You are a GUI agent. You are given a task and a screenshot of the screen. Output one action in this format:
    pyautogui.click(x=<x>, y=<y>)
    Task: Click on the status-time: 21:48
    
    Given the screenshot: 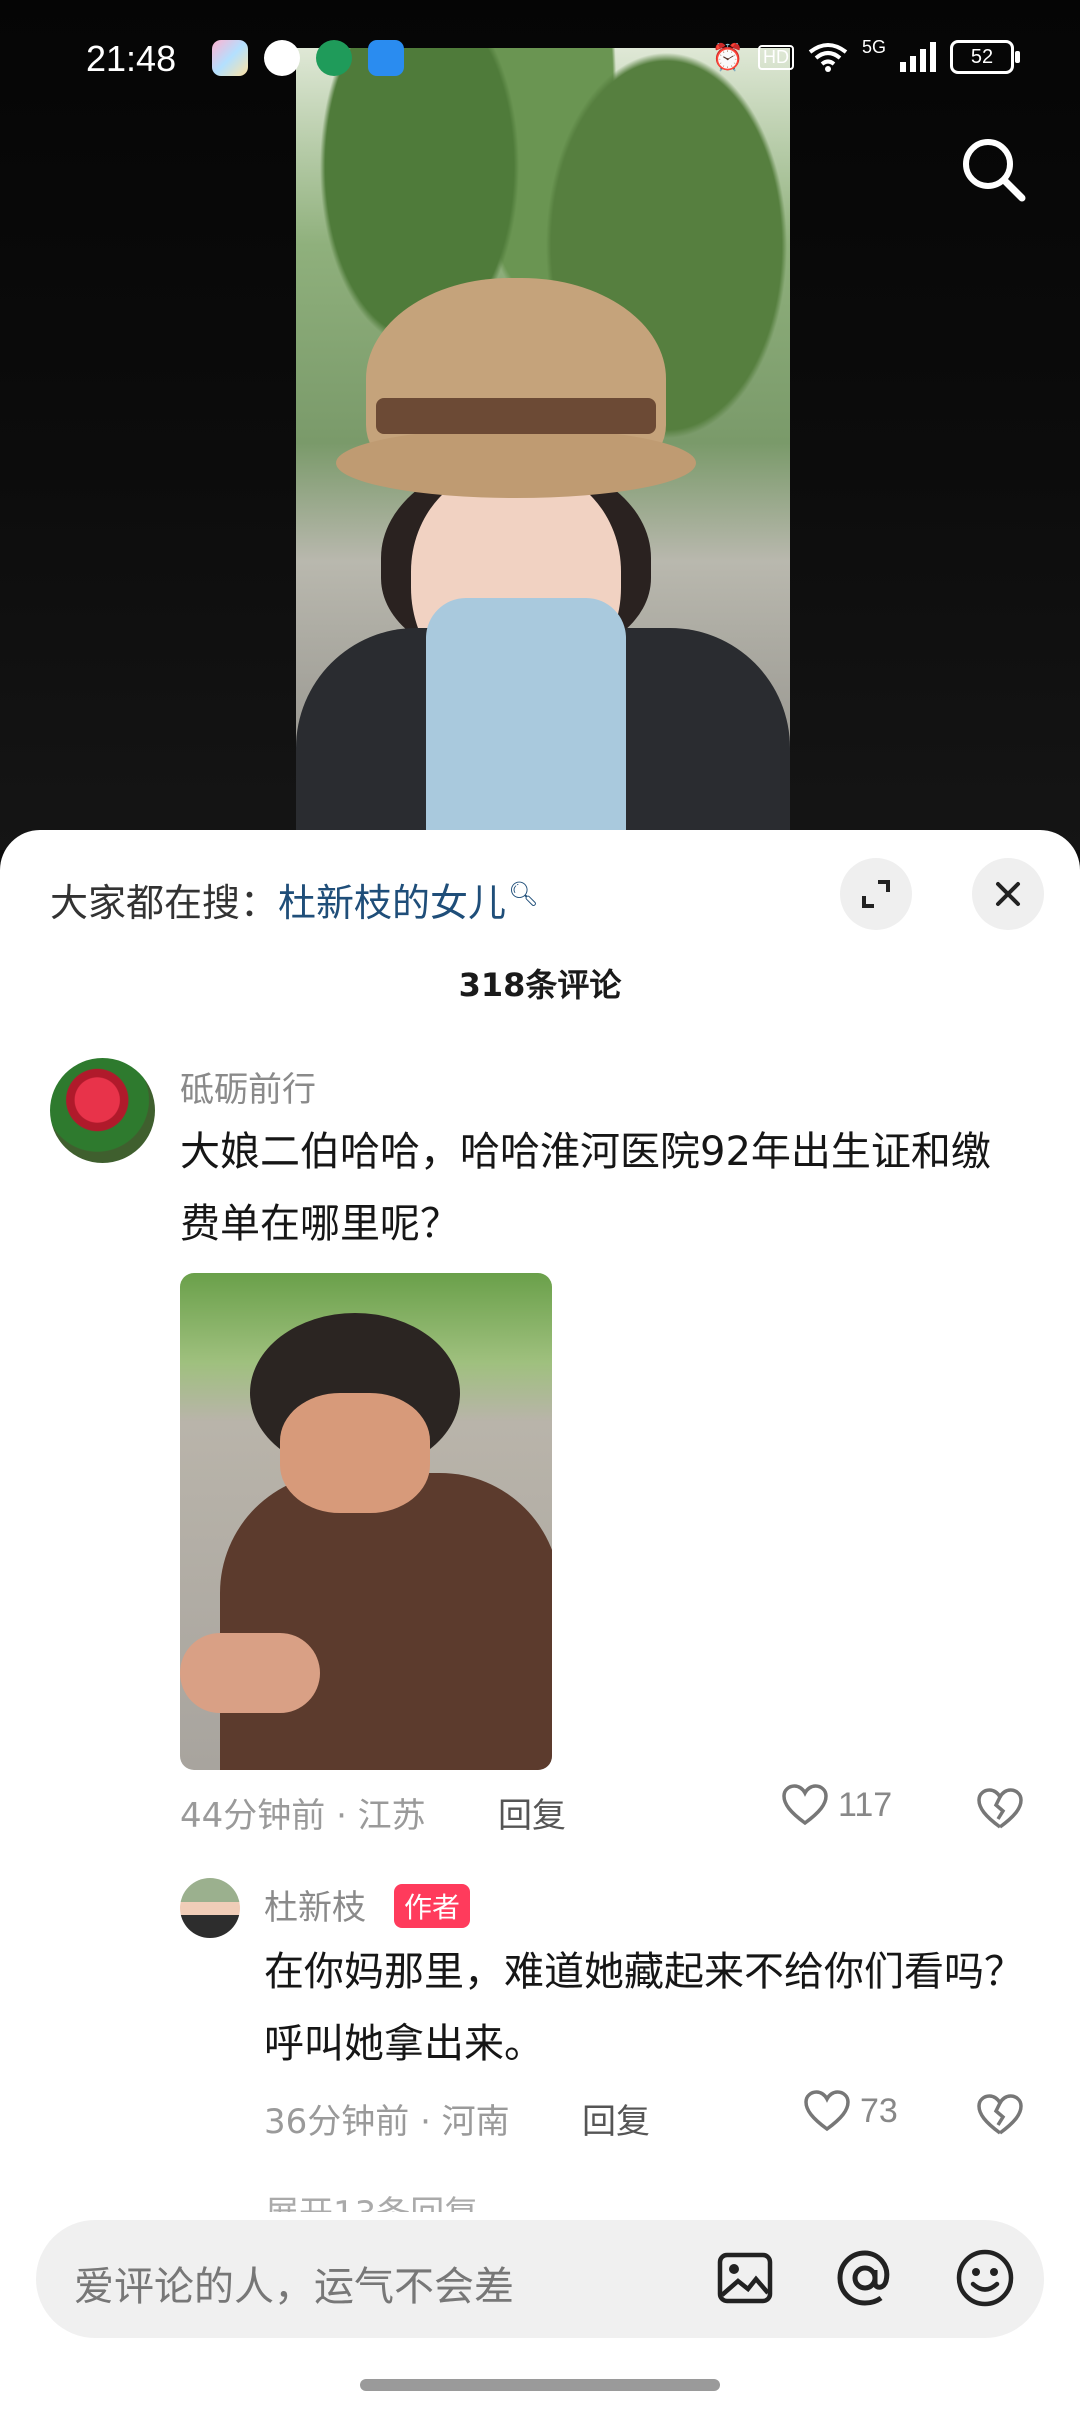 What is the action you would take?
    pyautogui.click(x=131, y=58)
    